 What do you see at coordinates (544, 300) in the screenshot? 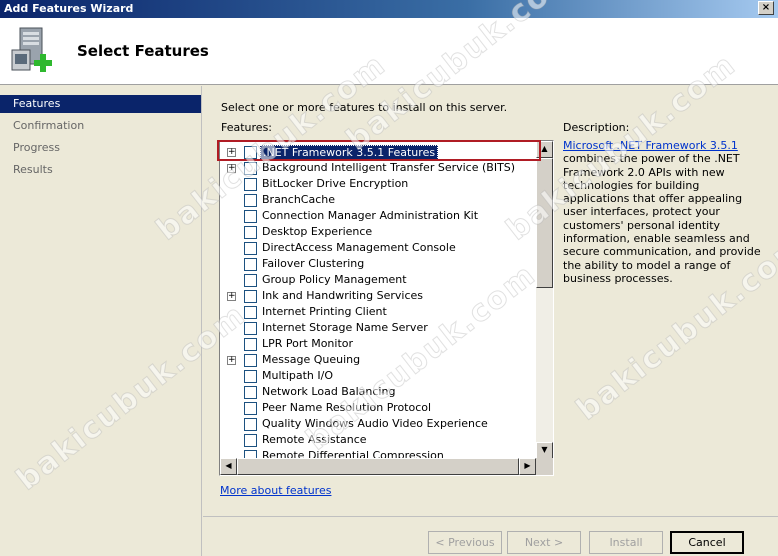
I see `vertical-scrollbar: ▲ ▼` at bounding box center [544, 300].